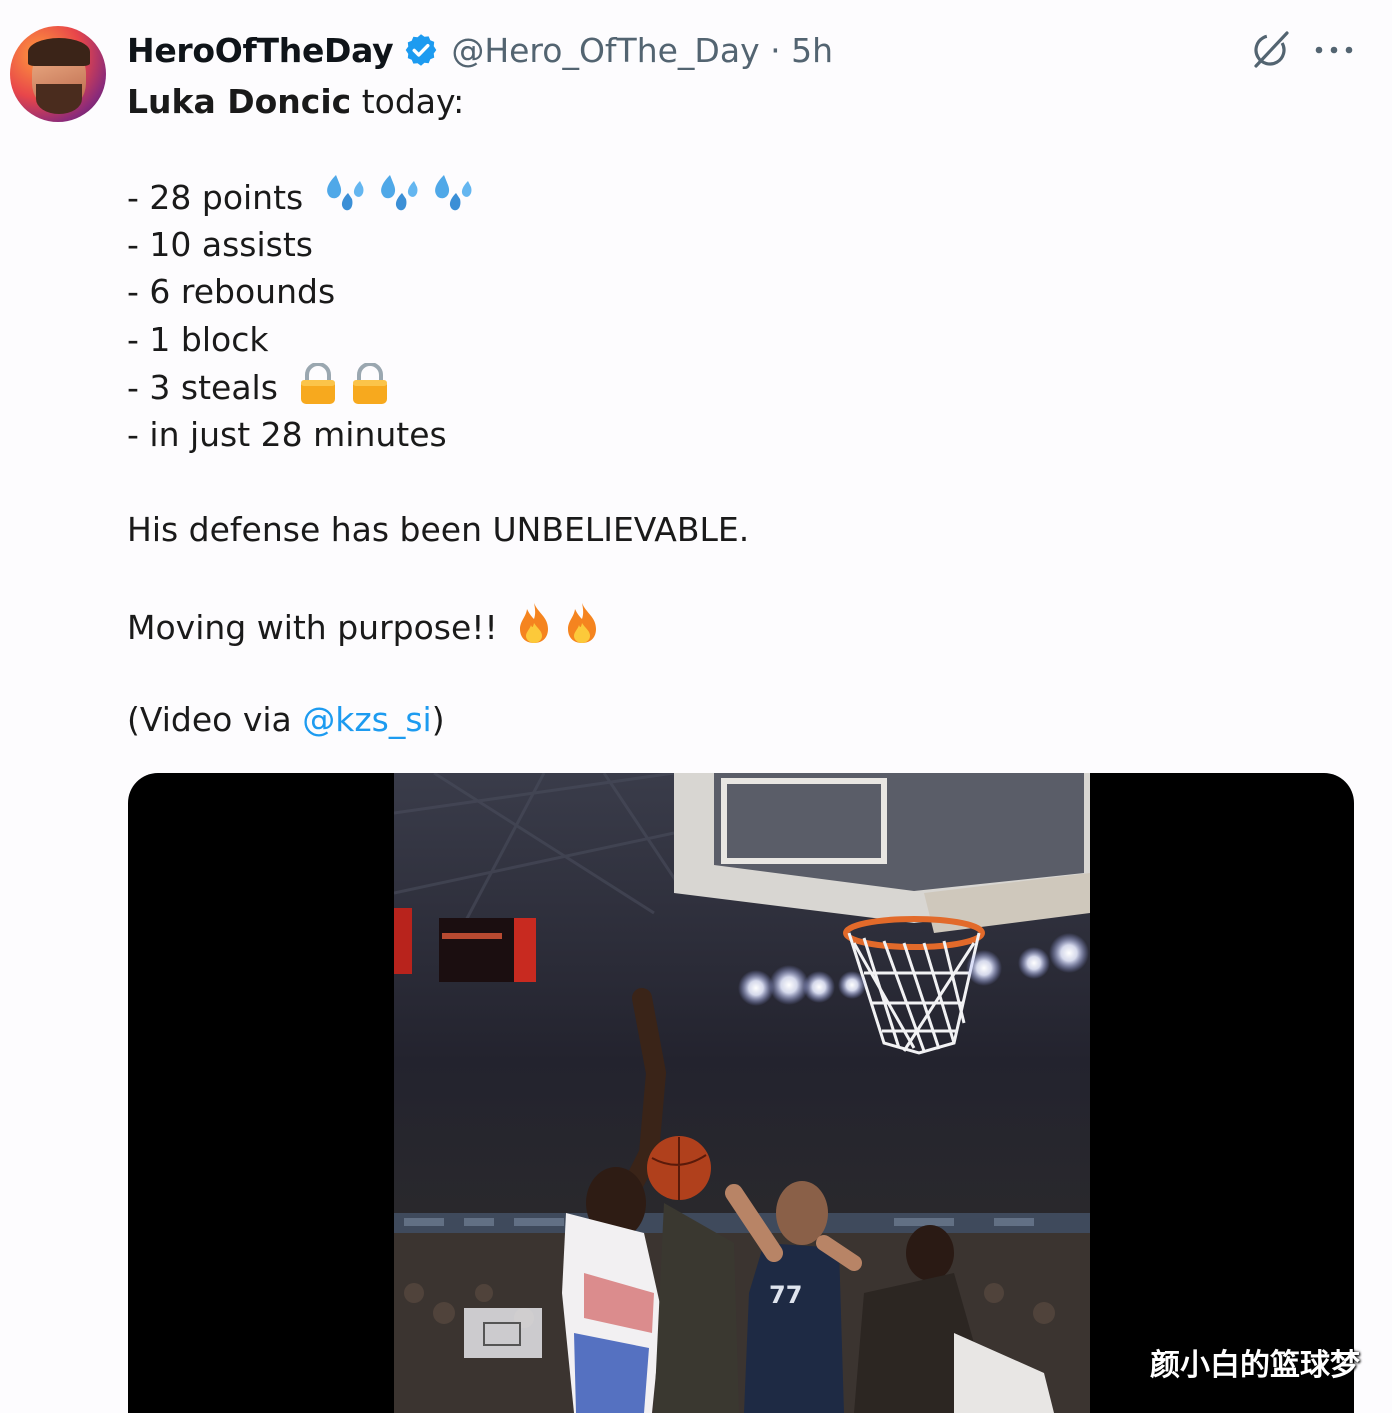 The height and width of the screenshot is (1413, 1392). I want to click on credit-line: (Video via @kzs_si), so click(737, 720).